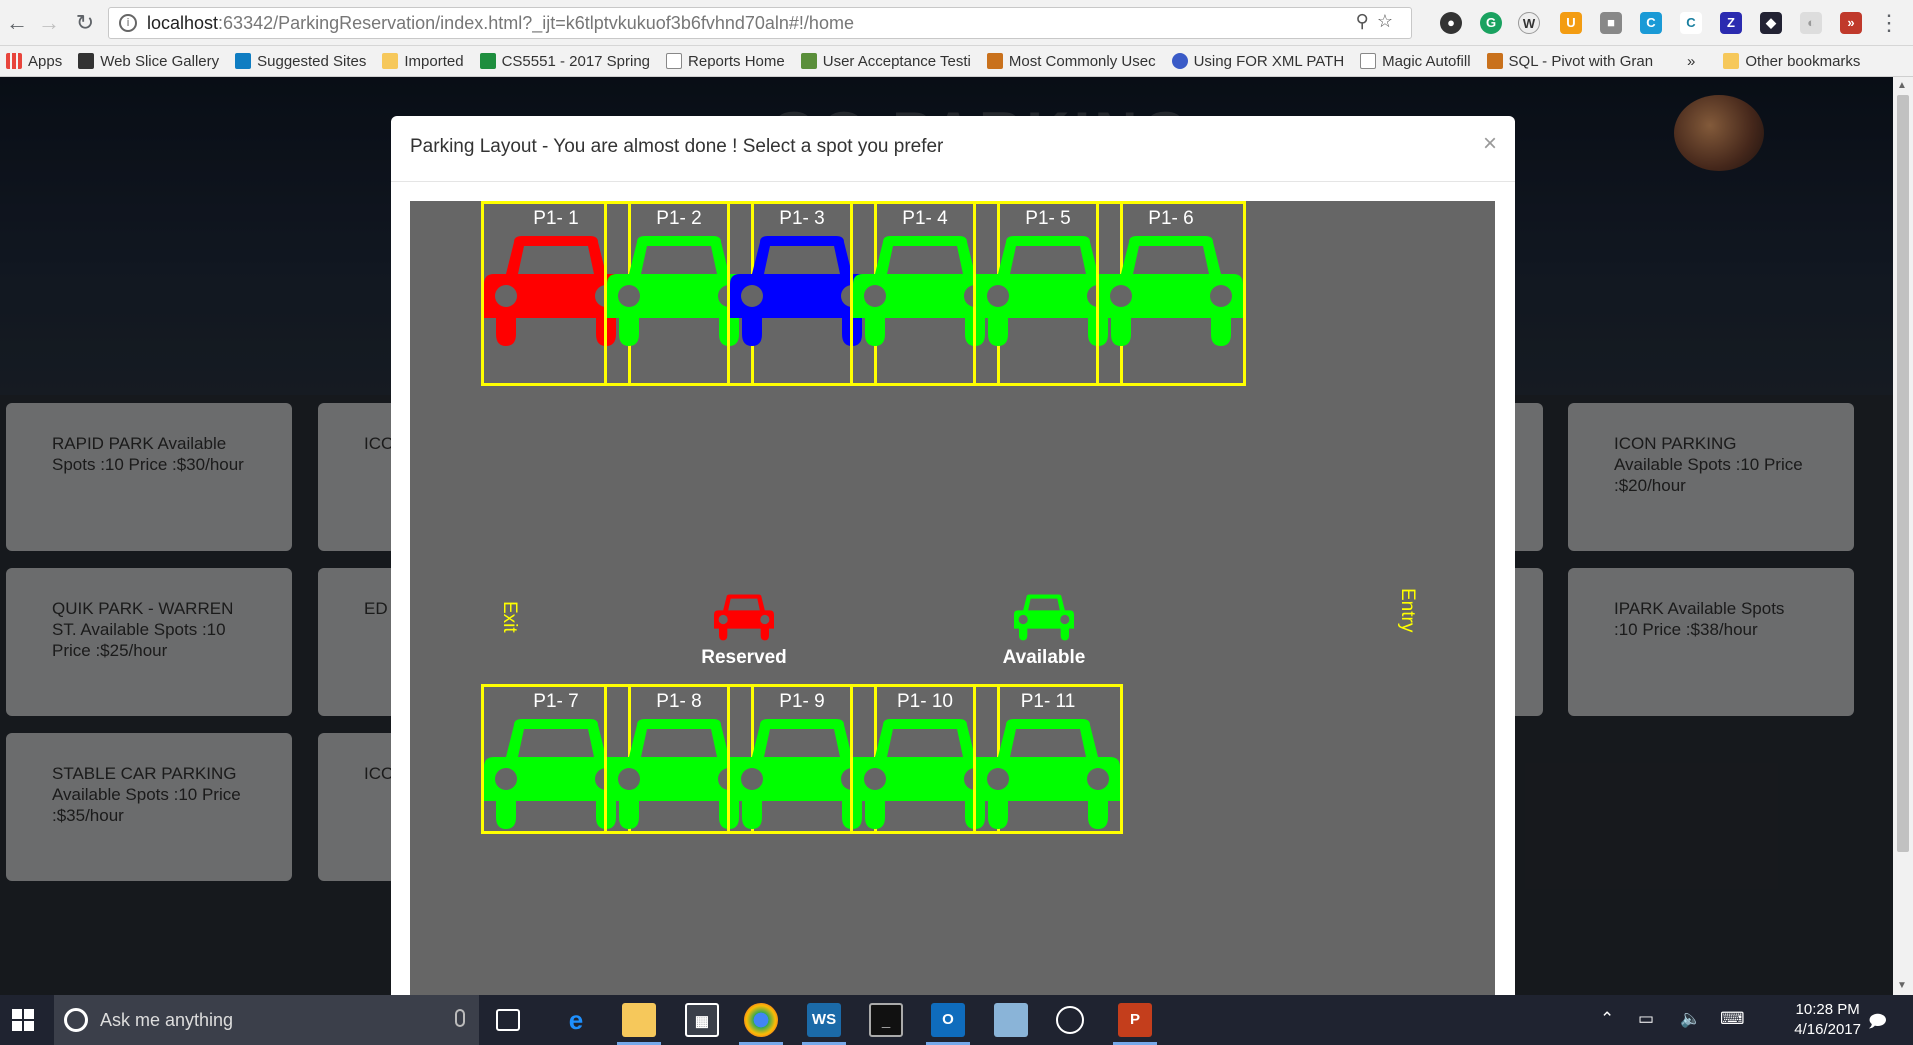 The image size is (1913, 1045). Describe the element at coordinates (1011, 1020) in the screenshot. I see `notes-icon` at that location.